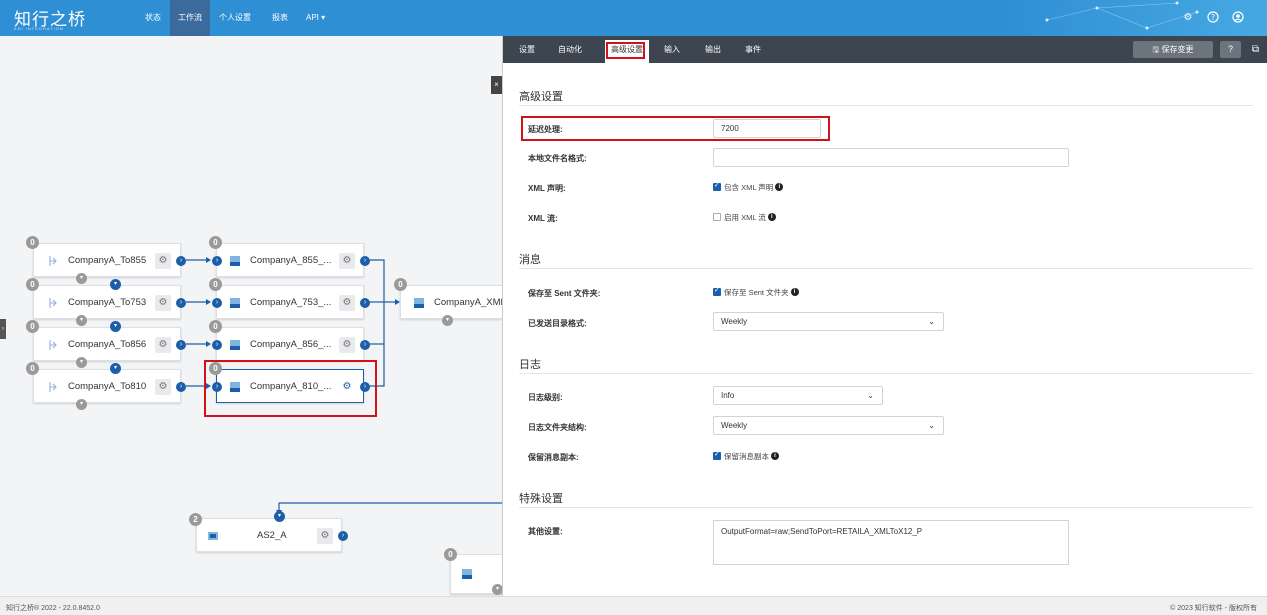 The width and height of the screenshot is (1267, 615). I want to click on close-panel-button: ×, so click(496, 85).